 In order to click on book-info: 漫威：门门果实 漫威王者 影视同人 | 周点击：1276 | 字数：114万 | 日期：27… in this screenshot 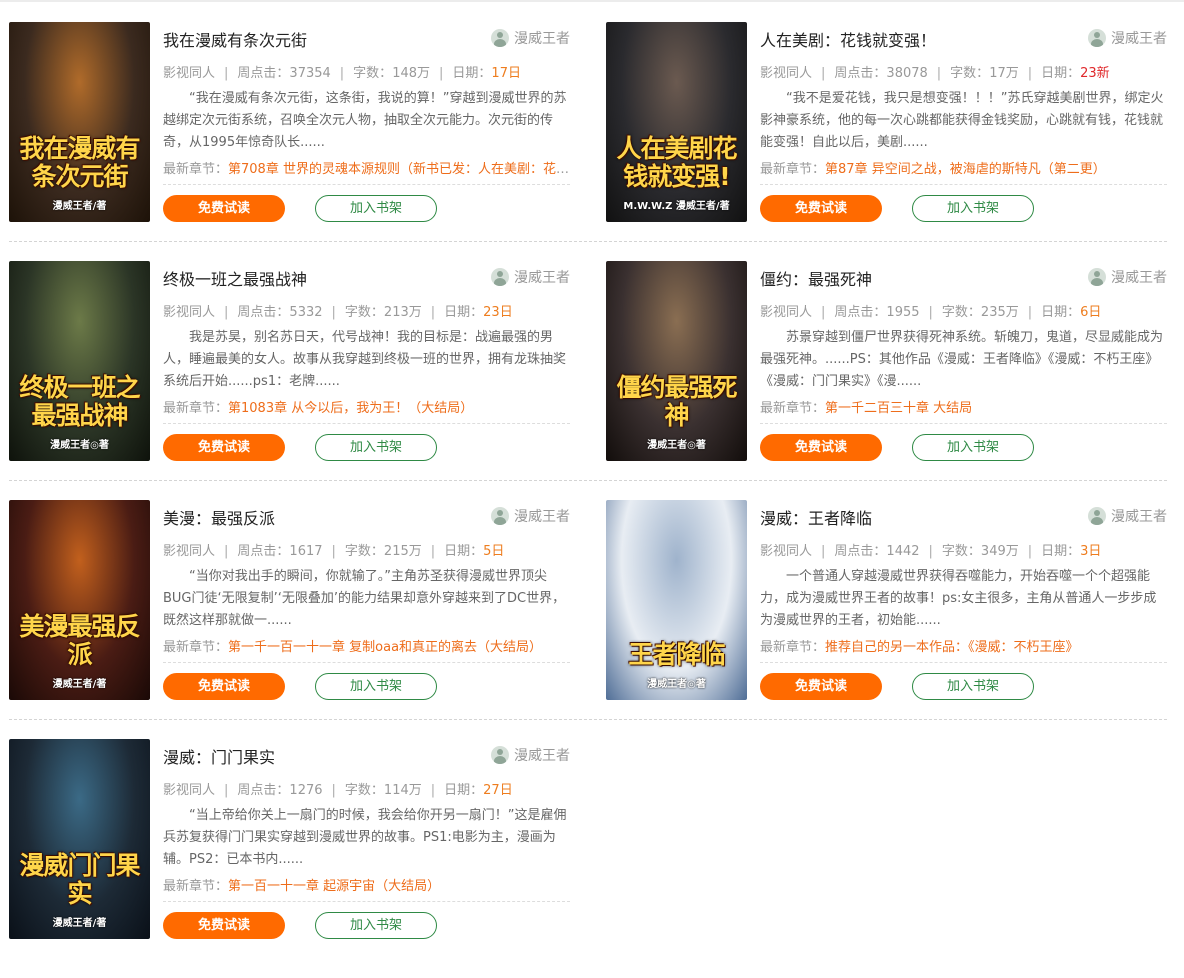, I will do `click(366, 839)`.